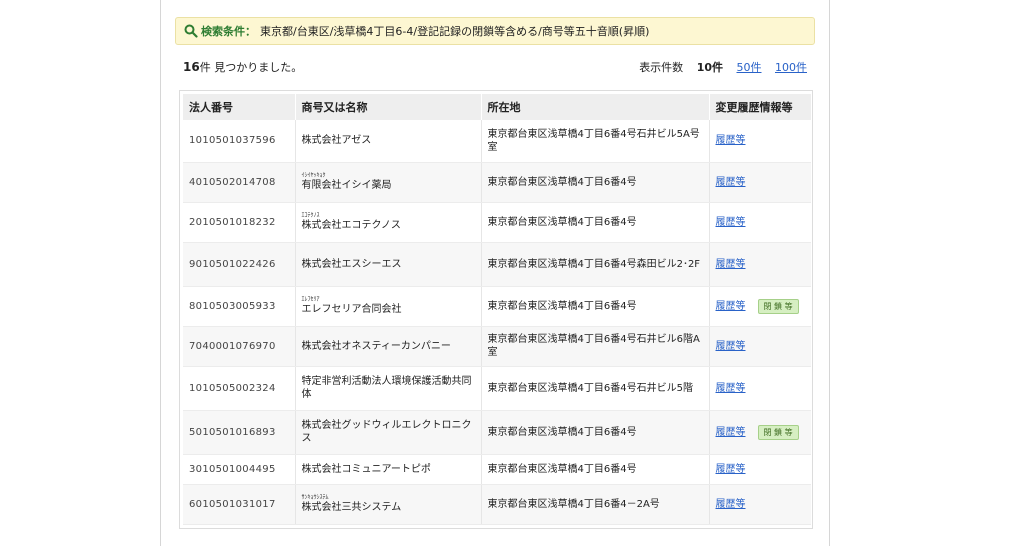 This screenshot has height=546, width=1024. Describe the element at coordinates (594, 264) in the screenshot. I see `address: 東京都台東区浅草橋4丁目6番4号森田ビル2･2F` at that location.